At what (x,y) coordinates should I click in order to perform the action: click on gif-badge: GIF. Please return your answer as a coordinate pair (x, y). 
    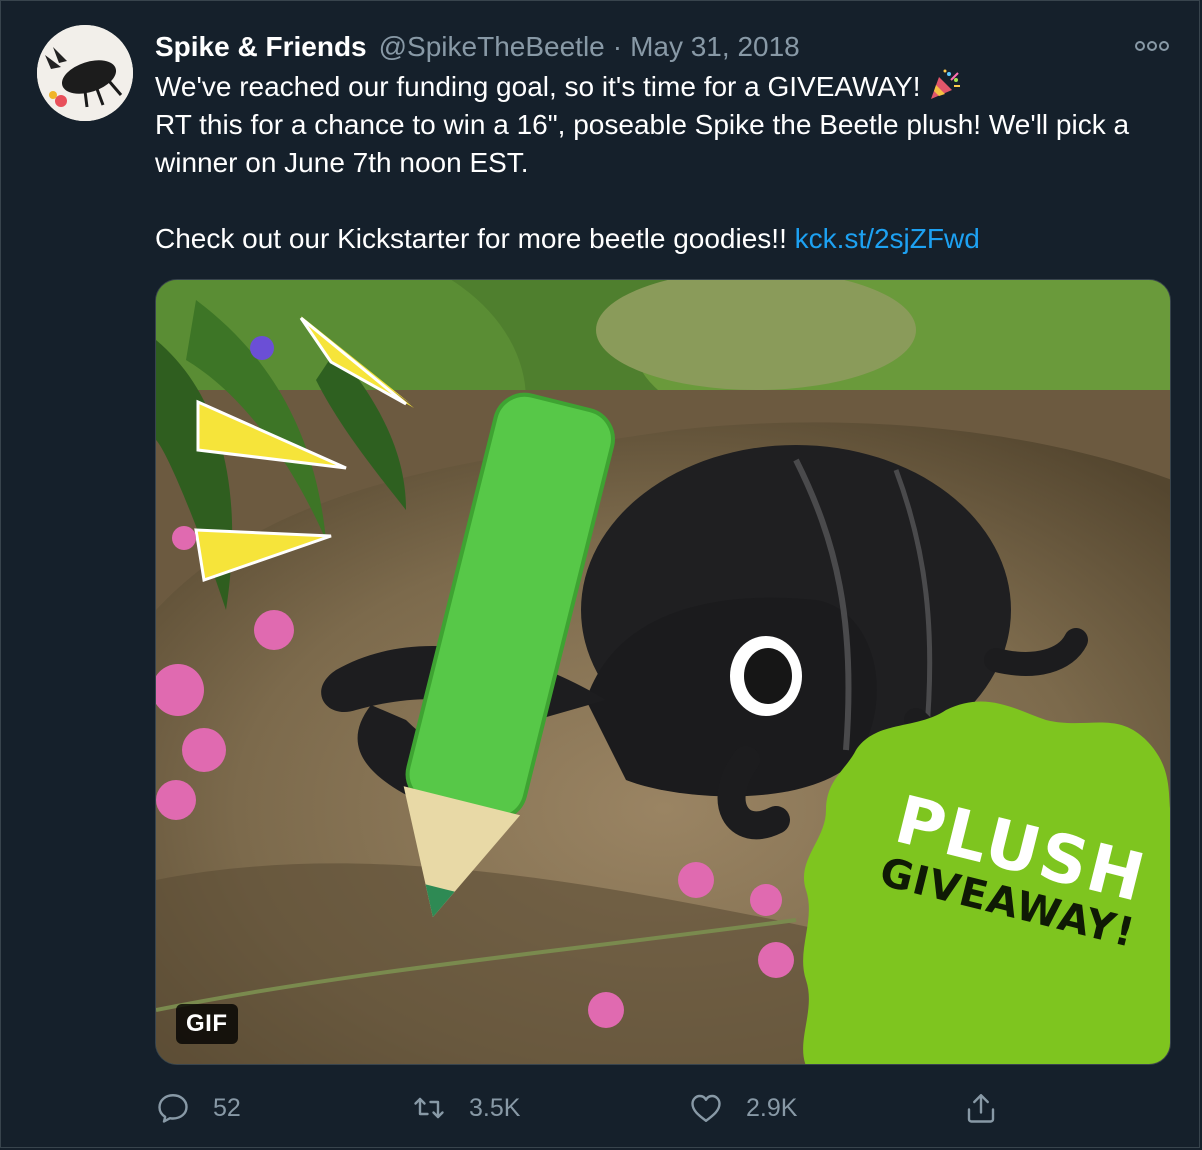
    Looking at the image, I should click on (207, 1024).